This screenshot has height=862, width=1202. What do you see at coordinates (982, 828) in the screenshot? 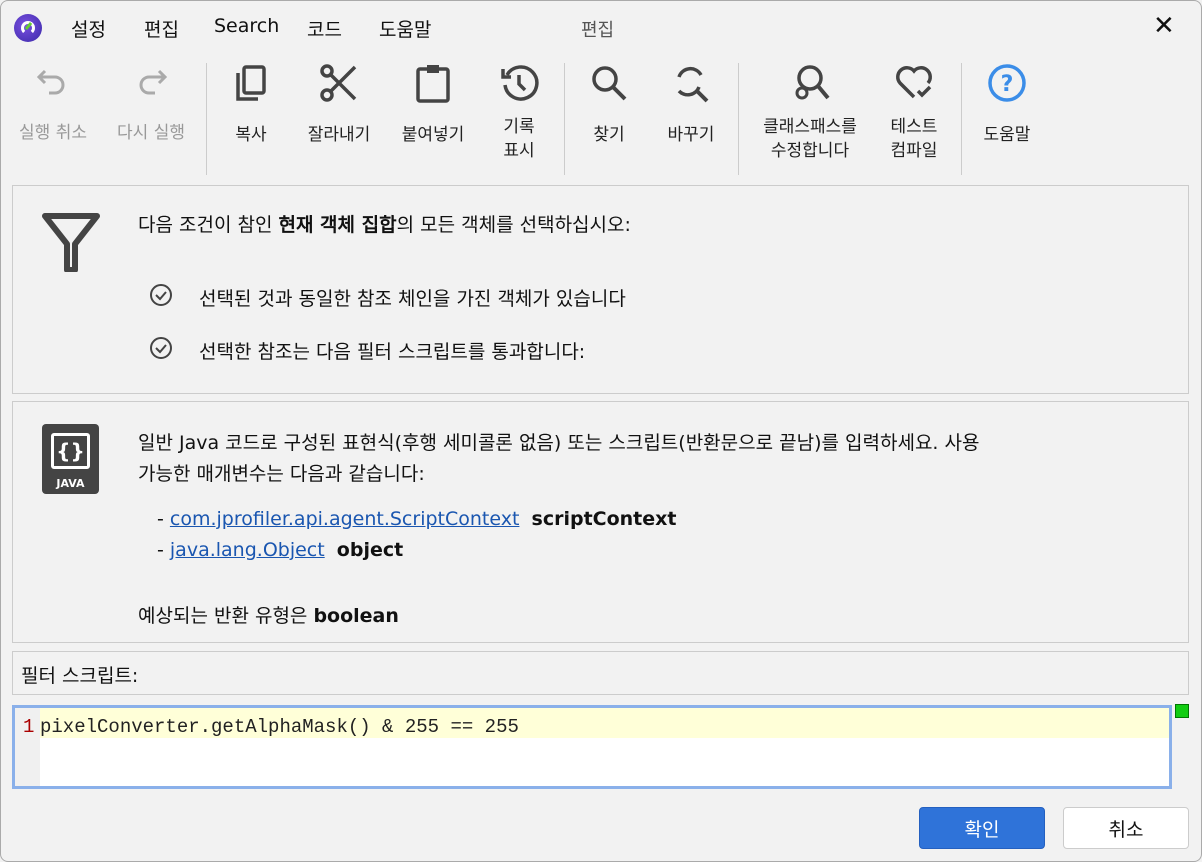
I see `ok-button: 확인` at bounding box center [982, 828].